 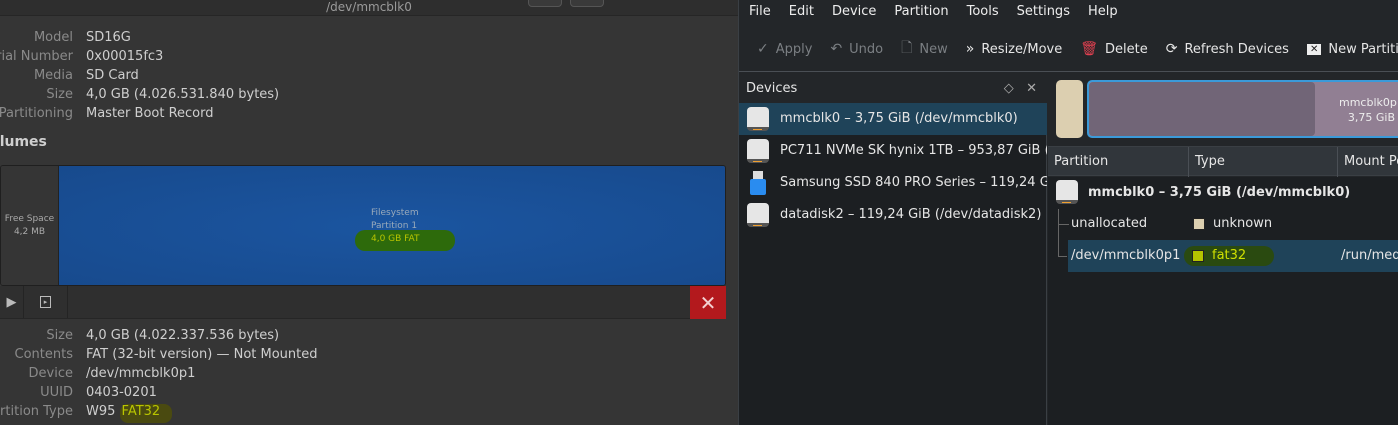 I want to click on float-icon: ◇, so click(x=1009, y=88).